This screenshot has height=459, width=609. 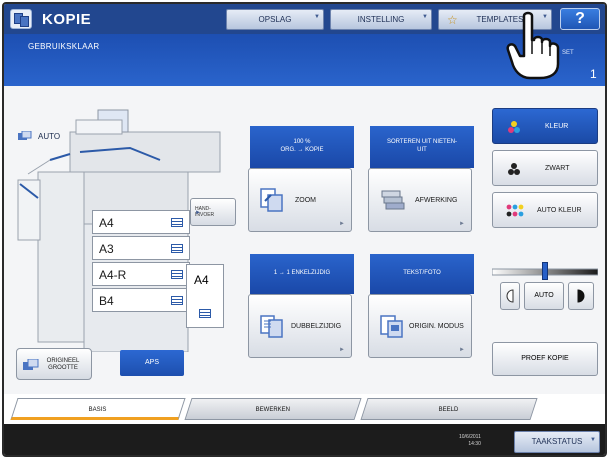 What do you see at coordinates (305, 200) in the screenshot?
I see `zoom-label: ZOOM` at bounding box center [305, 200].